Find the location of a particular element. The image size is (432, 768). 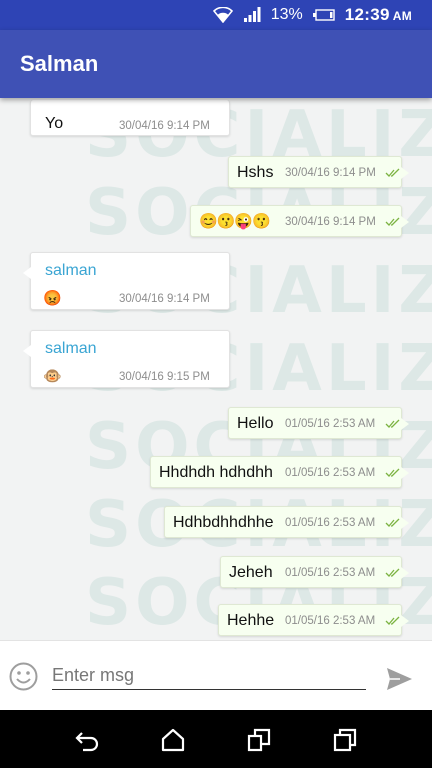

message-text: 😡 is located at coordinates (52, 298).